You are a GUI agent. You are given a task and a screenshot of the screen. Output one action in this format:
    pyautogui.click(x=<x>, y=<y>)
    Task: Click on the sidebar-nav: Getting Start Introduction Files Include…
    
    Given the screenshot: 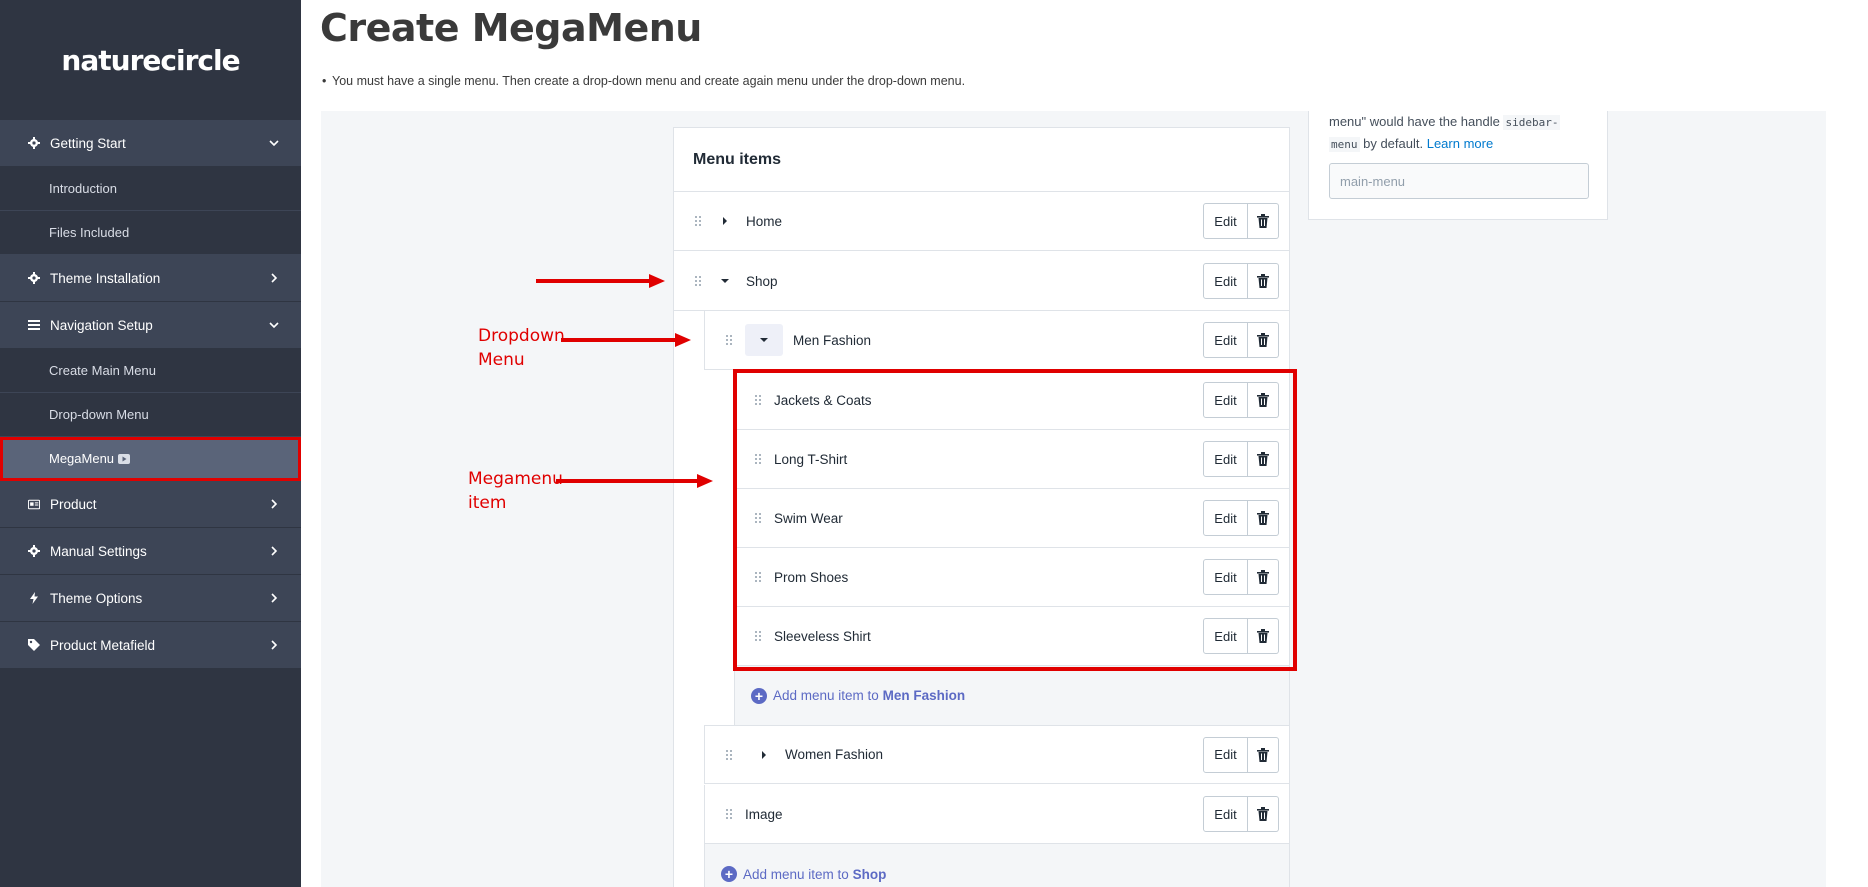 What is the action you would take?
    pyautogui.click(x=150, y=394)
    